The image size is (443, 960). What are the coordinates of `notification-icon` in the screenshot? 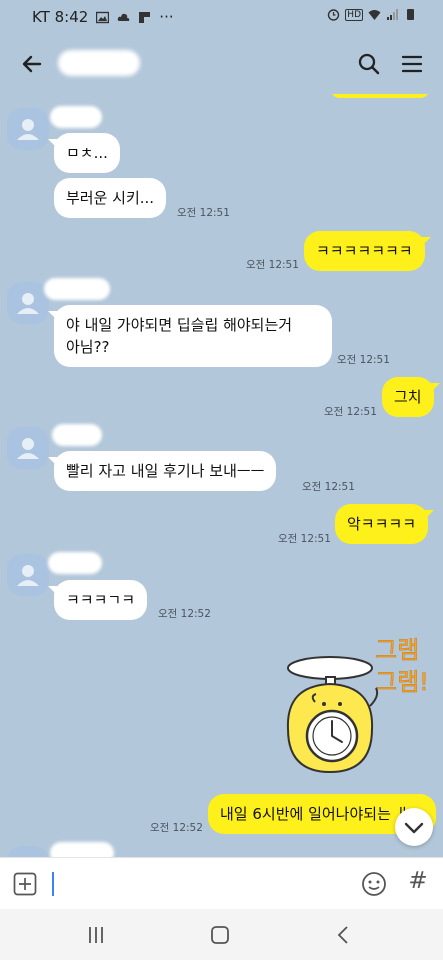 It's located at (145, 17).